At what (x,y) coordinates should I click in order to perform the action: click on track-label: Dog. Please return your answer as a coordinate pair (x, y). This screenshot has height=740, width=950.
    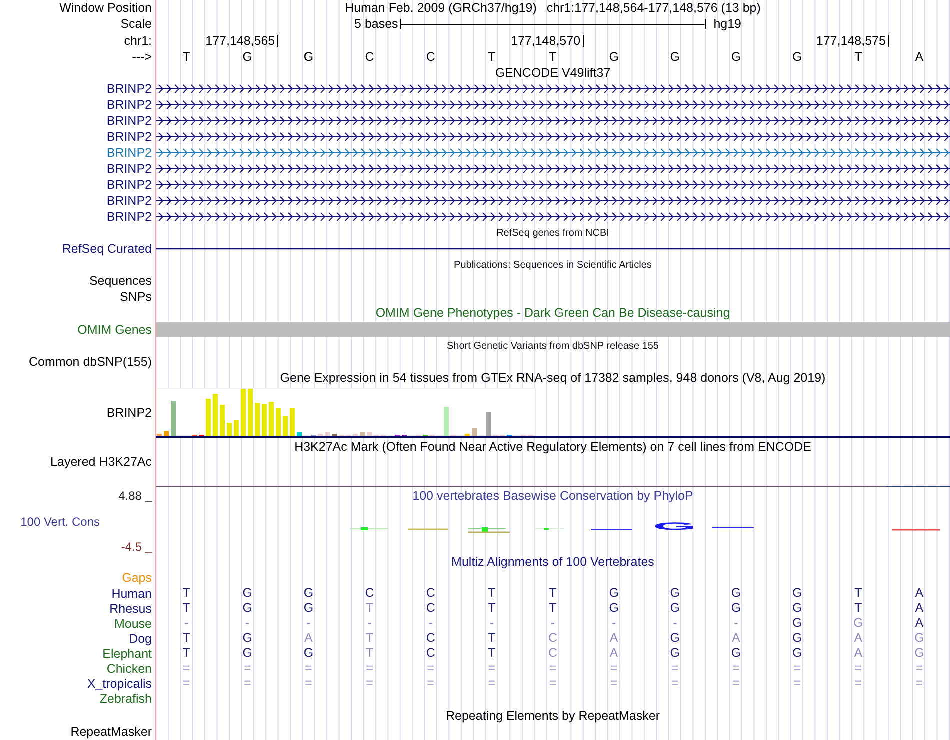
    Looking at the image, I should click on (140, 639).